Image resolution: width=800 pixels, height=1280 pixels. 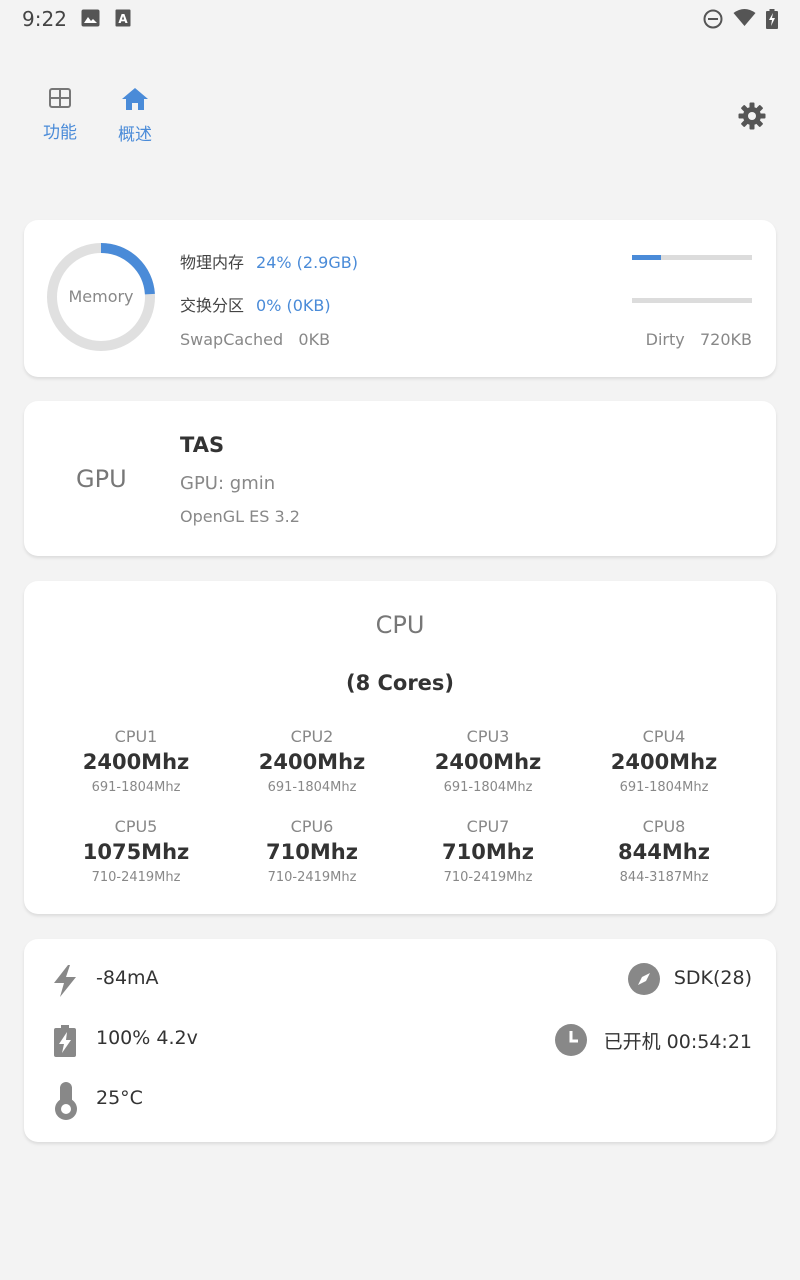 I want to click on swapcached-label: SwapCached, so click(x=232, y=339).